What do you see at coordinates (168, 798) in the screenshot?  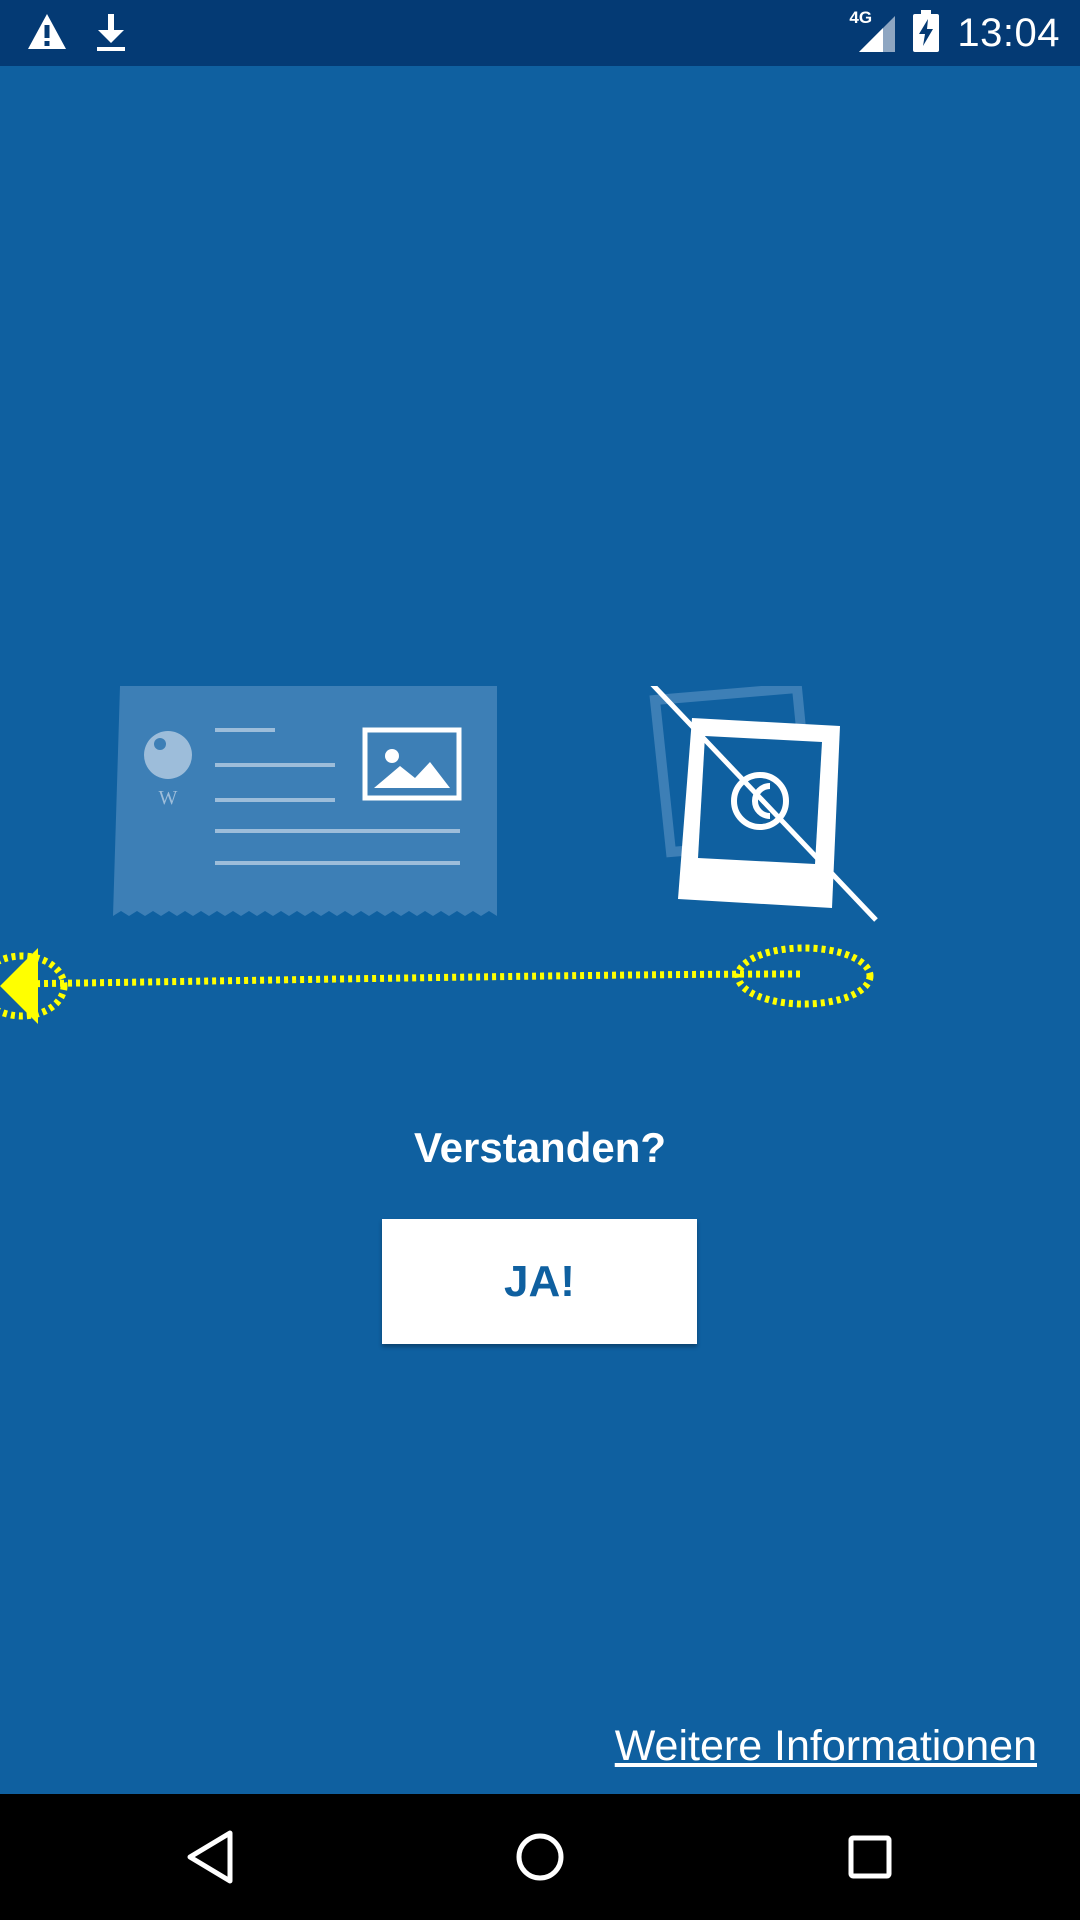 I see `wiki-logo-letter: W` at bounding box center [168, 798].